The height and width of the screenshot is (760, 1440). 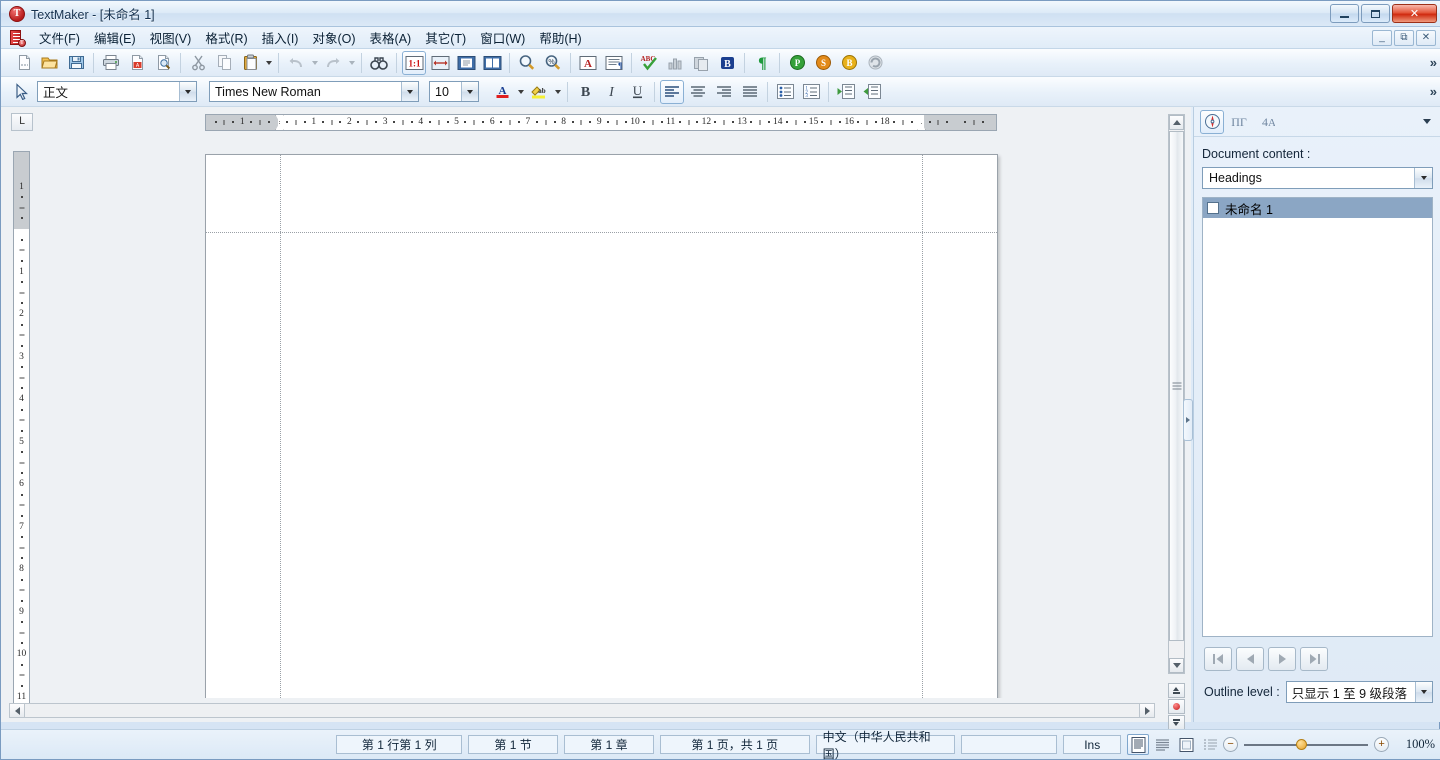 What do you see at coordinates (469, 91) in the screenshot?
I see `font-size-dropdown-icon` at bounding box center [469, 91].